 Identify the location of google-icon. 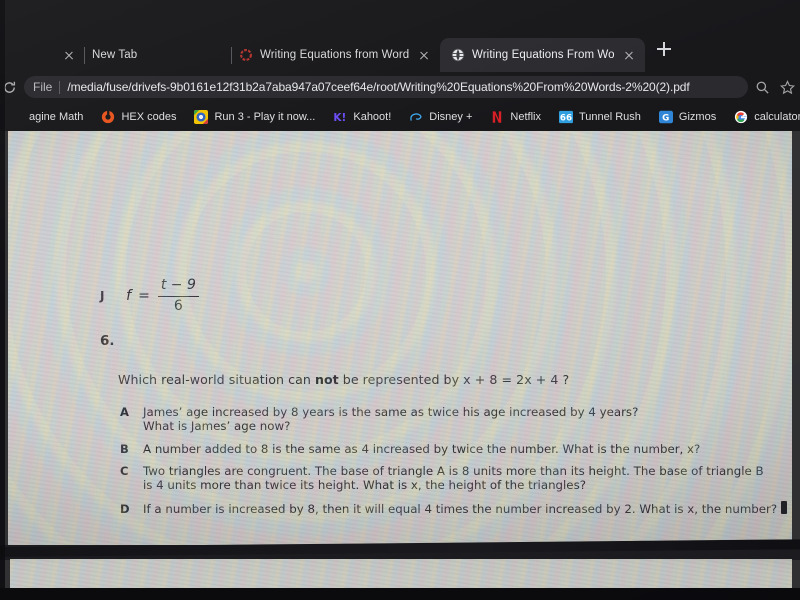
(741, 117).